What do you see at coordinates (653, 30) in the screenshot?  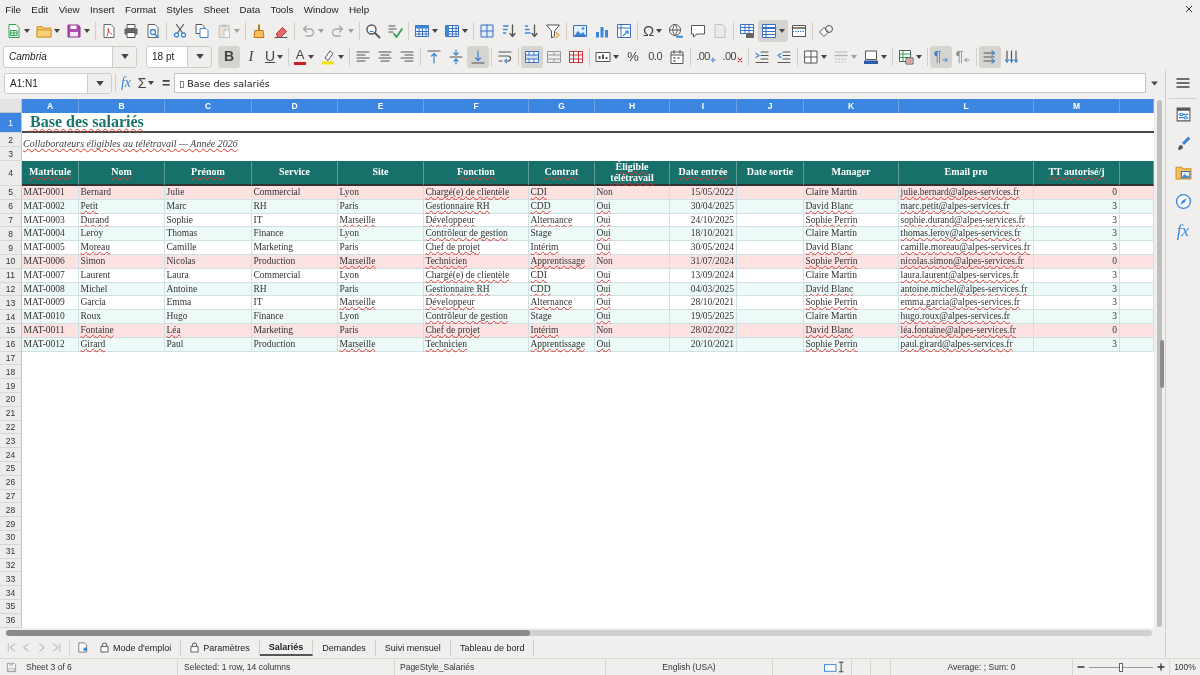 I see `special-character-button: Ω` at bounding box center [653, 30].